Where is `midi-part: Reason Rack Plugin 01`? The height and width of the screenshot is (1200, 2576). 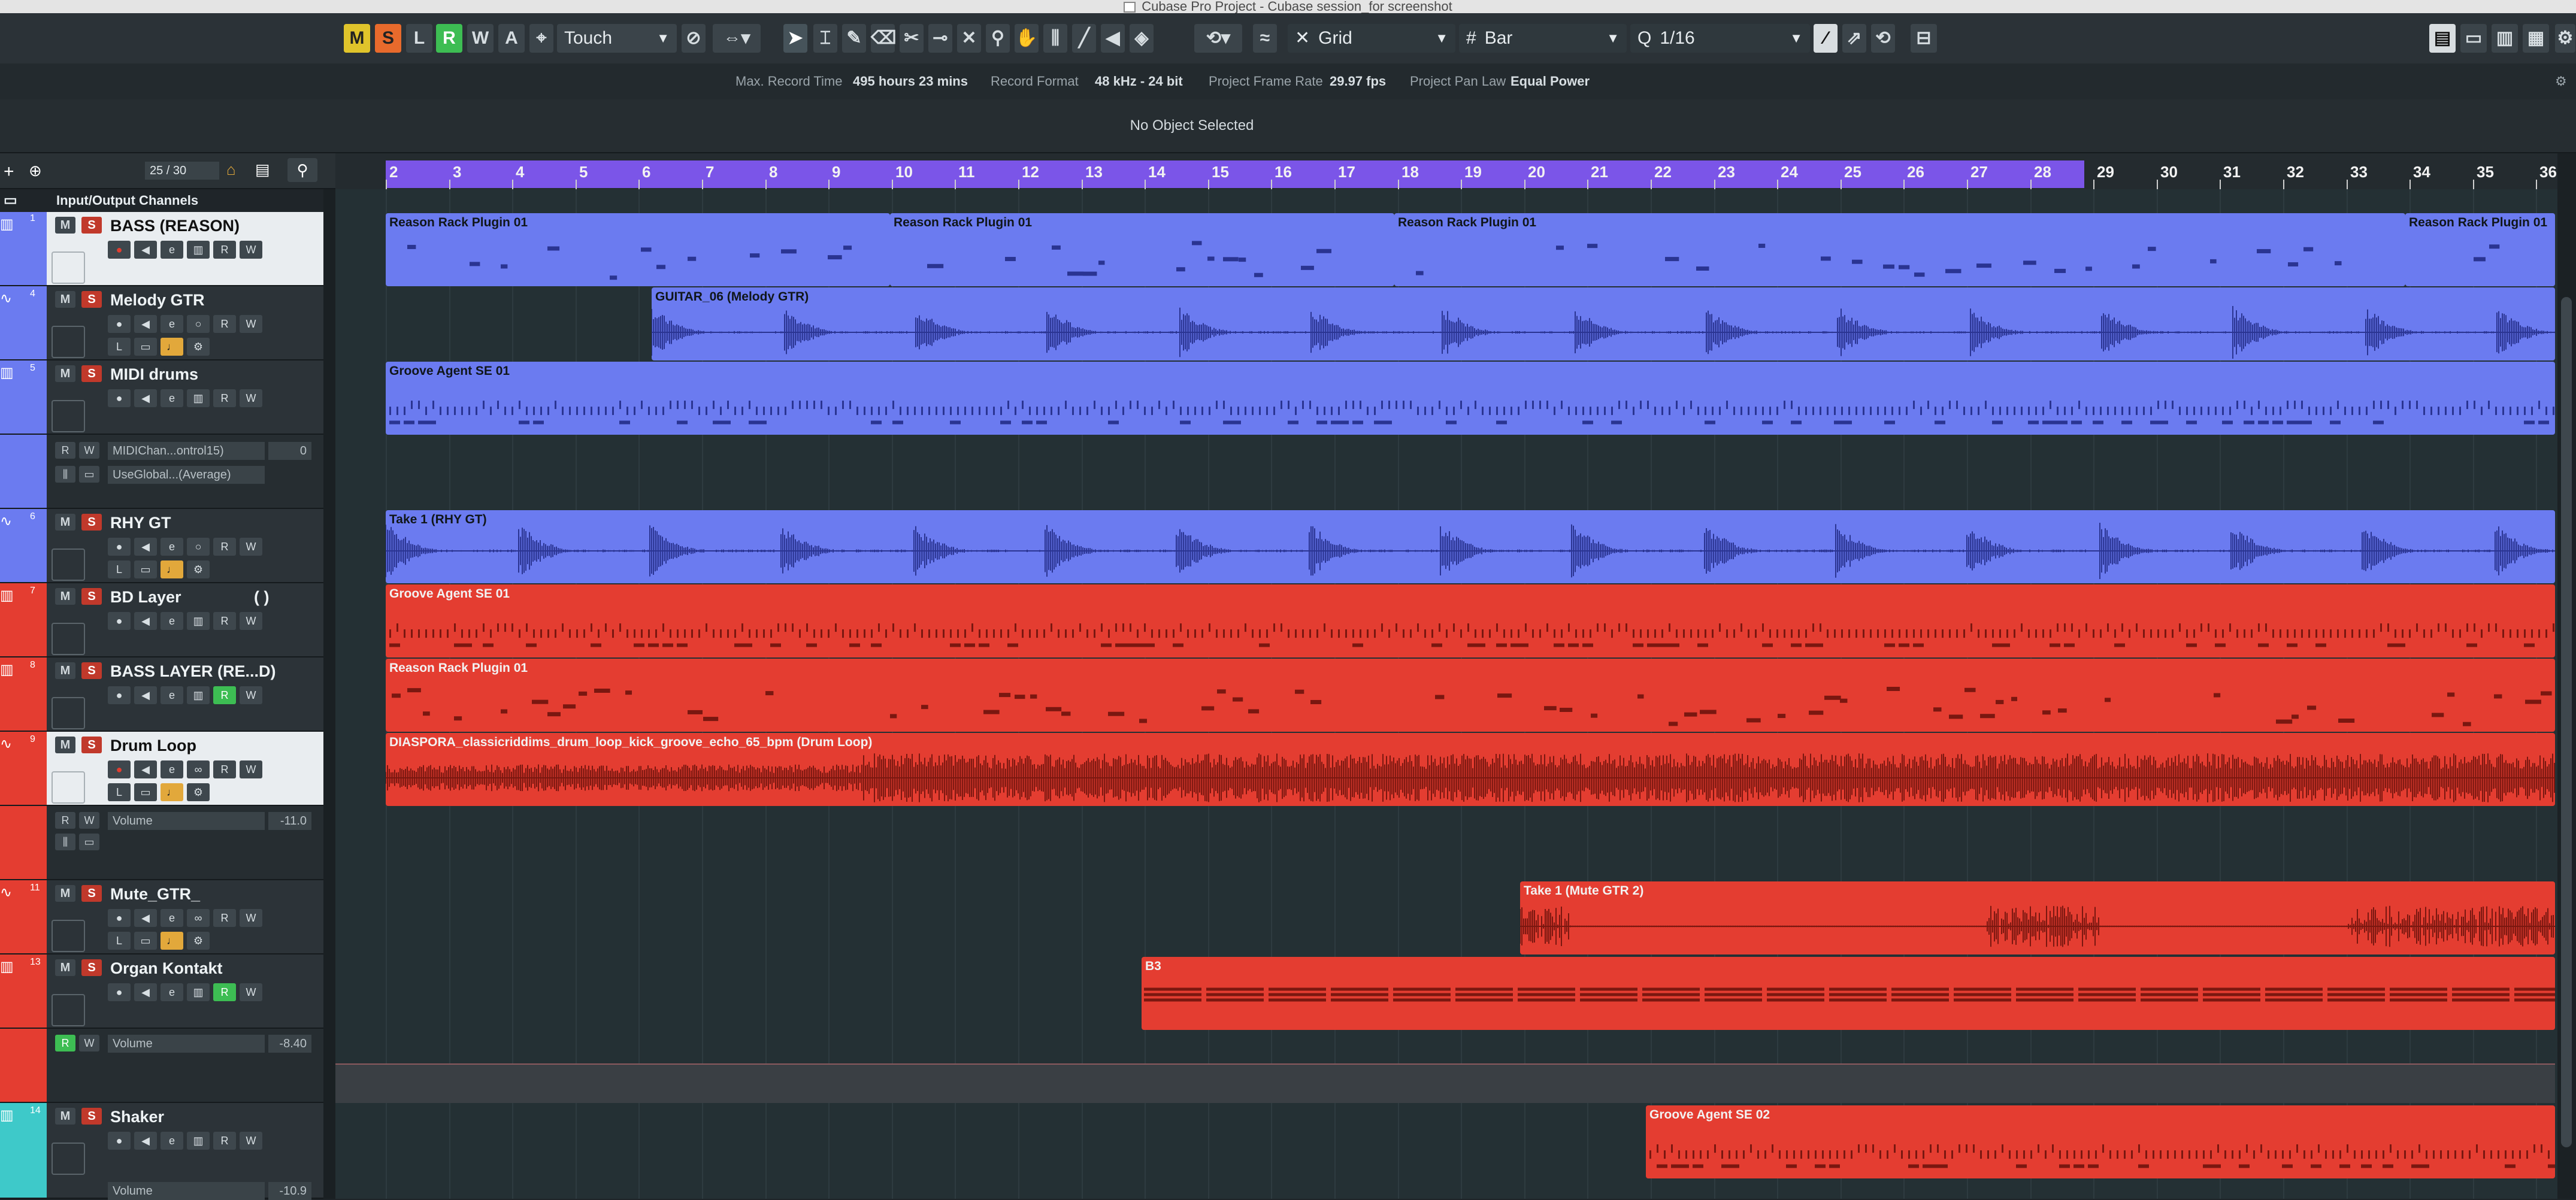
midi-part: Reason Rack Plugin 01 is located at coordinates (1470, 695).